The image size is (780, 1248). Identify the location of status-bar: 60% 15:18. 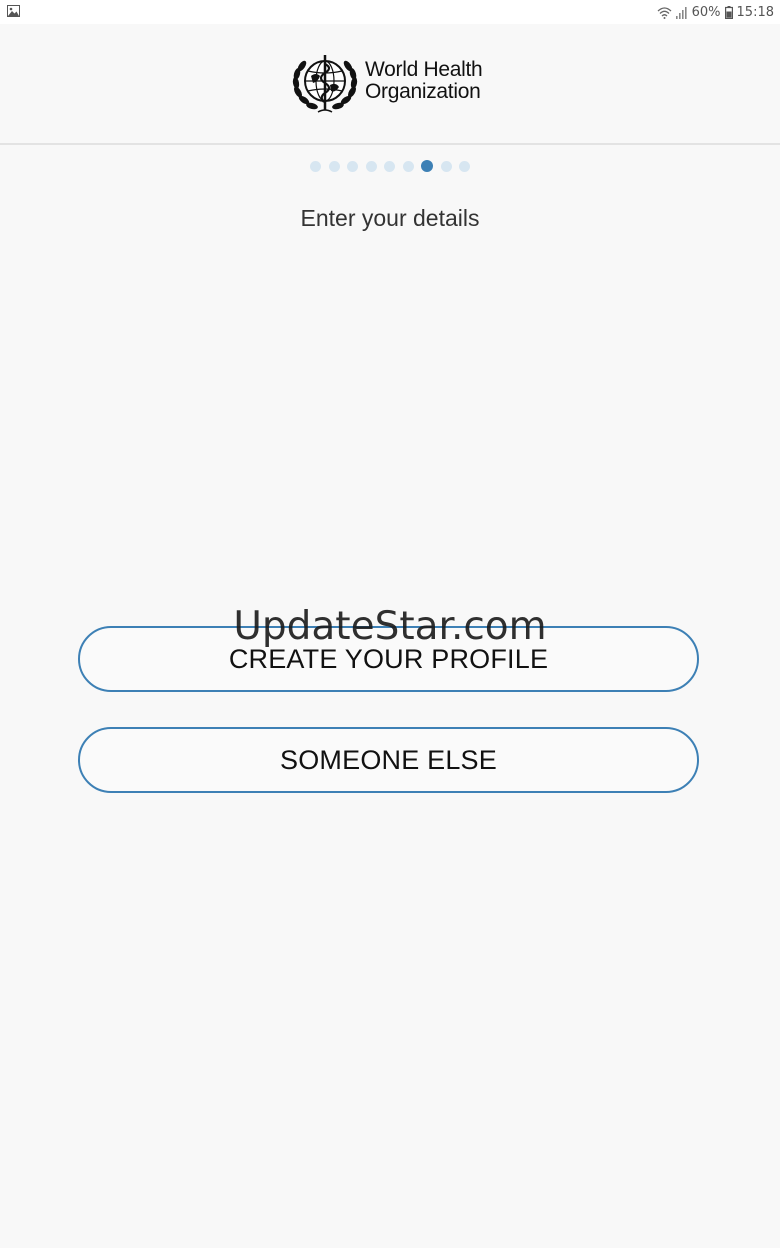
(390, 12).